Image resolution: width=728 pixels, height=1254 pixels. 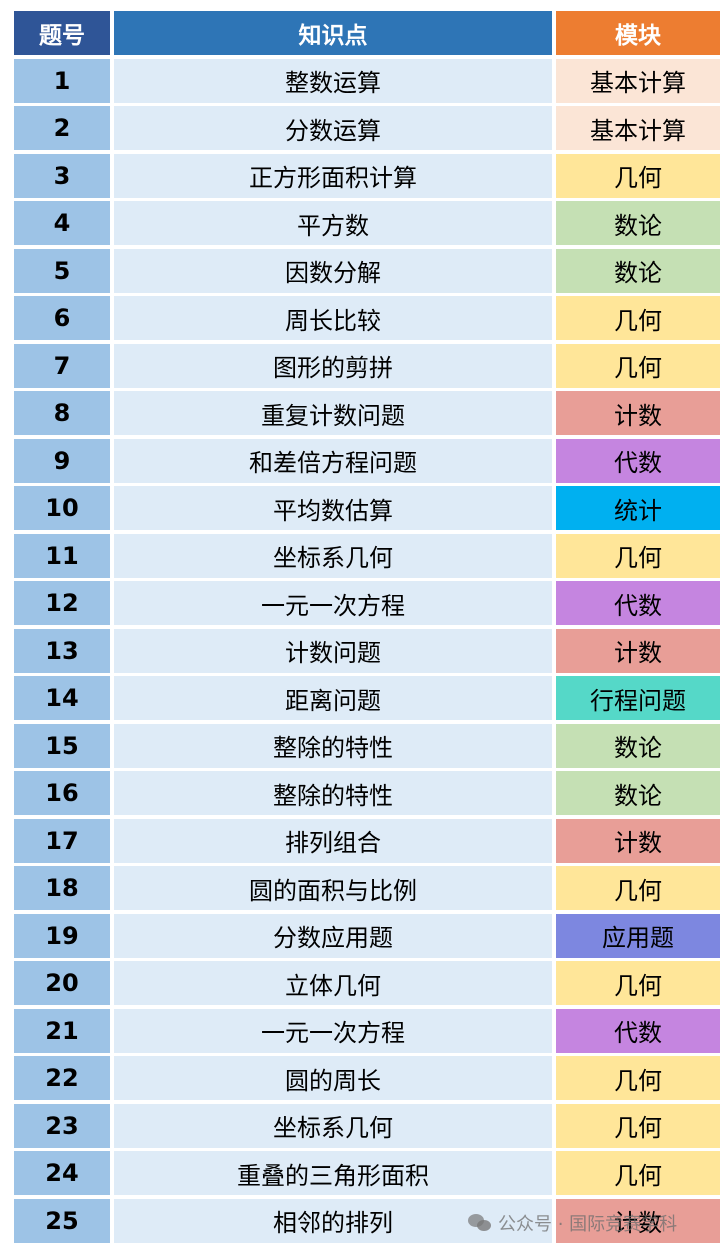 What do you see at coordinates (333, 698) in the screenshot?
I see `row-topic: 距离问题` at bounding box center [333, 698].